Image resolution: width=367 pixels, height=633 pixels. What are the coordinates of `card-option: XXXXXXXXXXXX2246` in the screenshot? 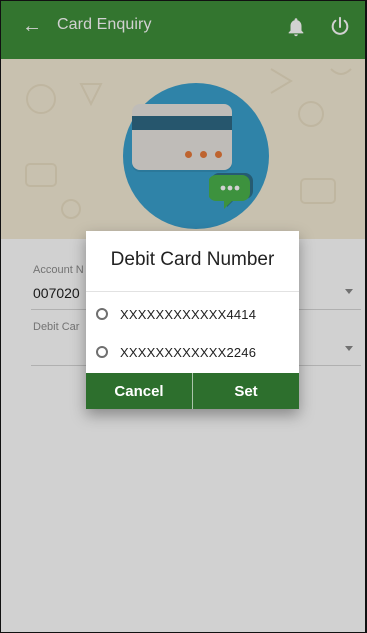 It's located at (193, 352).